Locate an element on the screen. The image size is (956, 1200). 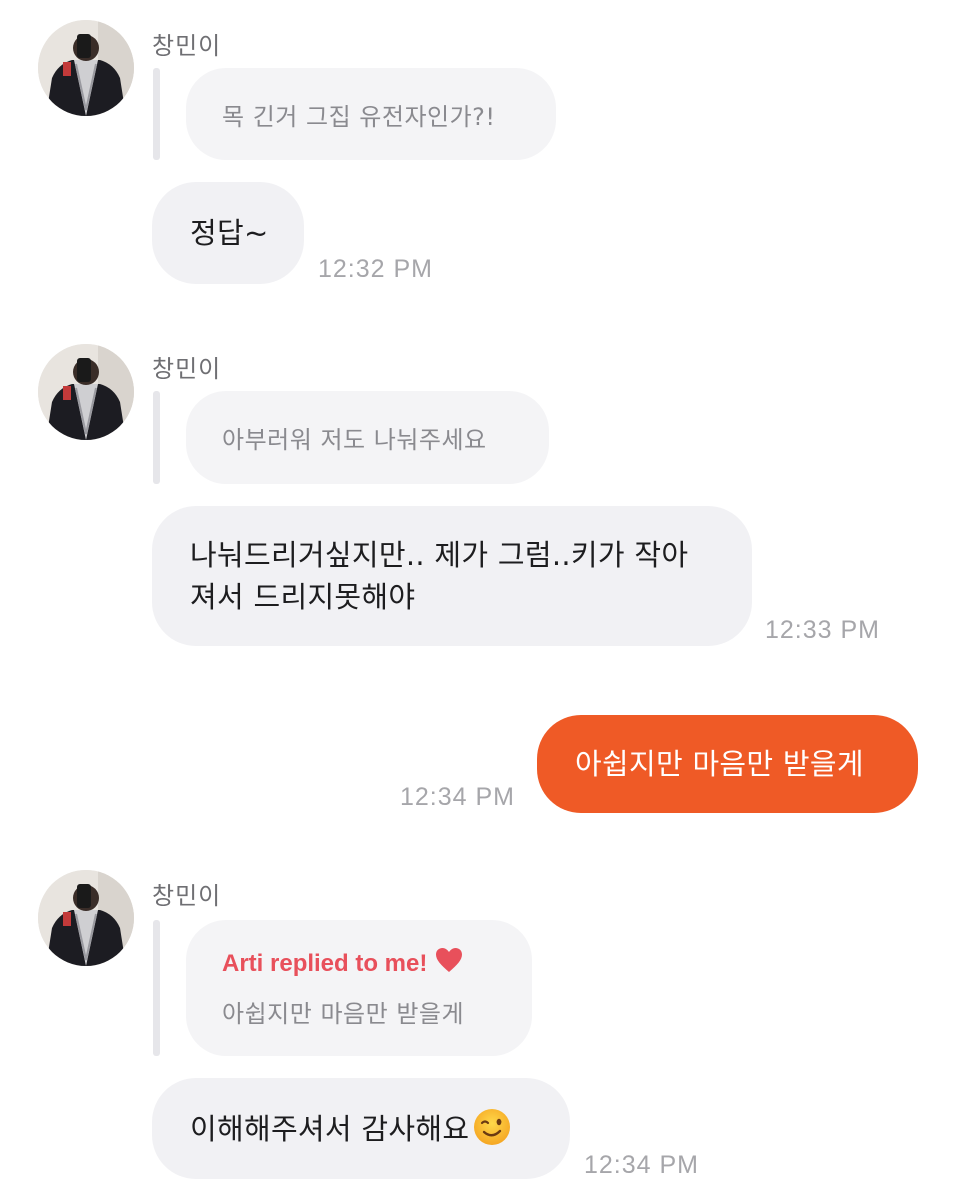
message-text: 나눠드리거싶지만.. 제가 그럼..키가 작아 져서 드리지못해야 is located at coordinates (439, 576).